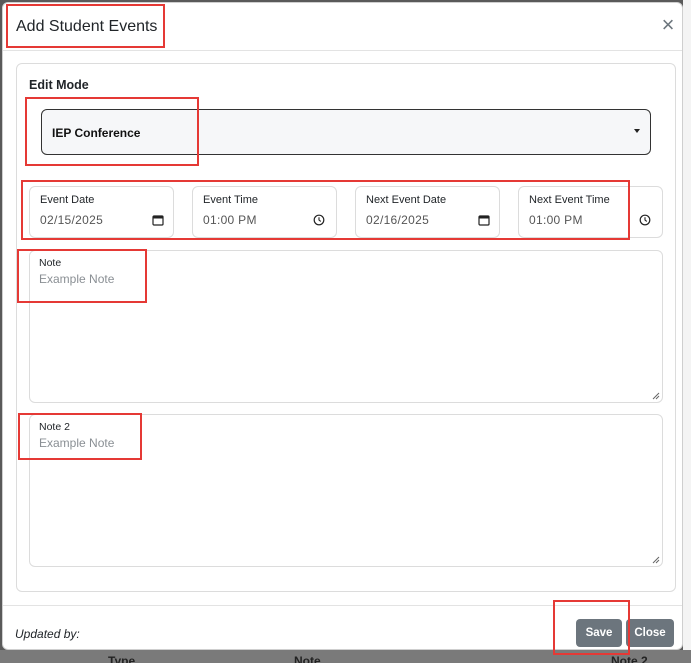 The image size is (691, 663). Describe the element at coordinates (427, 212) in the screenshot. I see `next-event-date-field: Next Event Date 02/16/2025` at that location.